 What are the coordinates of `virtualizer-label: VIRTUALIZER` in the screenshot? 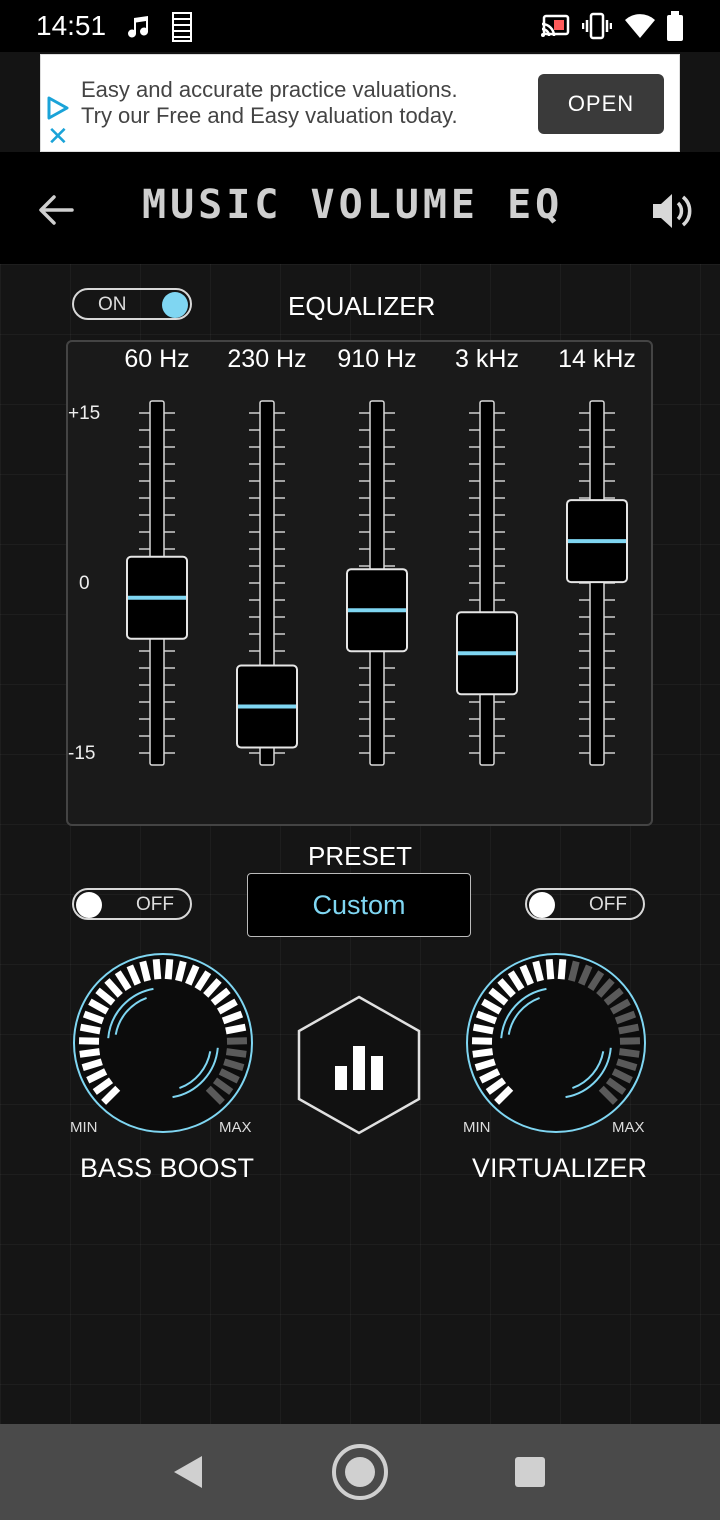 It's located at (560, 1168).